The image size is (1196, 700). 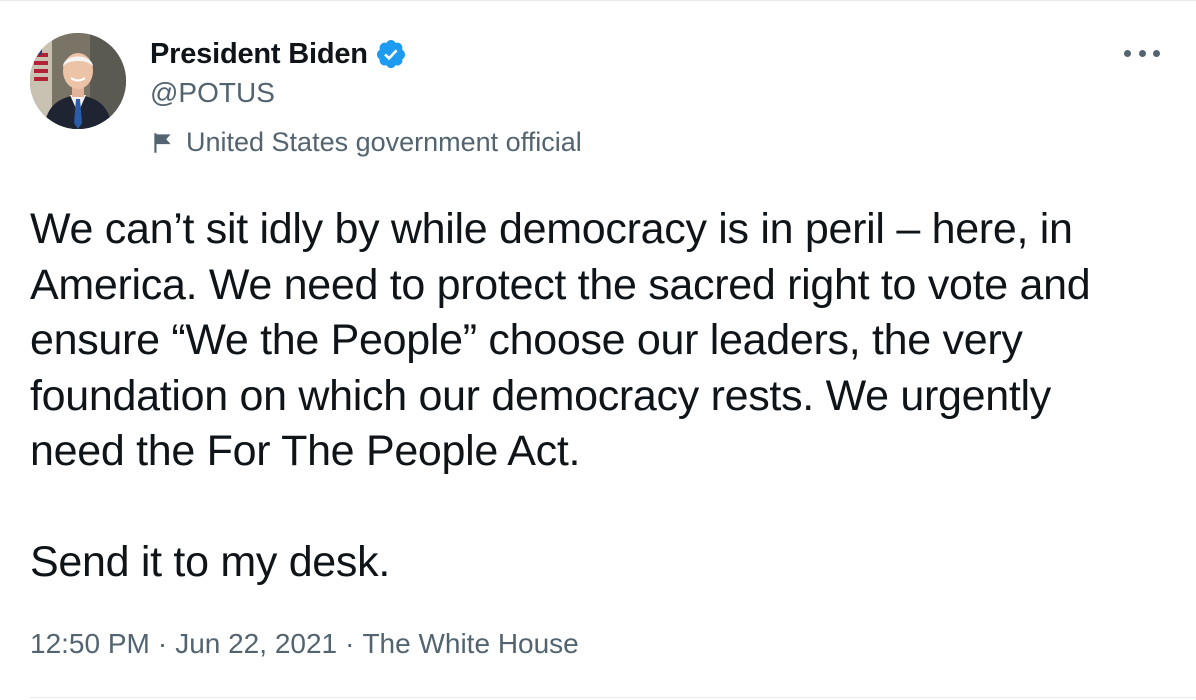 What do you see at coordinates (305, 451) in the screenshot?
I see `tweet-text-line: need the For The People Act.` at bounding box center [305, 451].